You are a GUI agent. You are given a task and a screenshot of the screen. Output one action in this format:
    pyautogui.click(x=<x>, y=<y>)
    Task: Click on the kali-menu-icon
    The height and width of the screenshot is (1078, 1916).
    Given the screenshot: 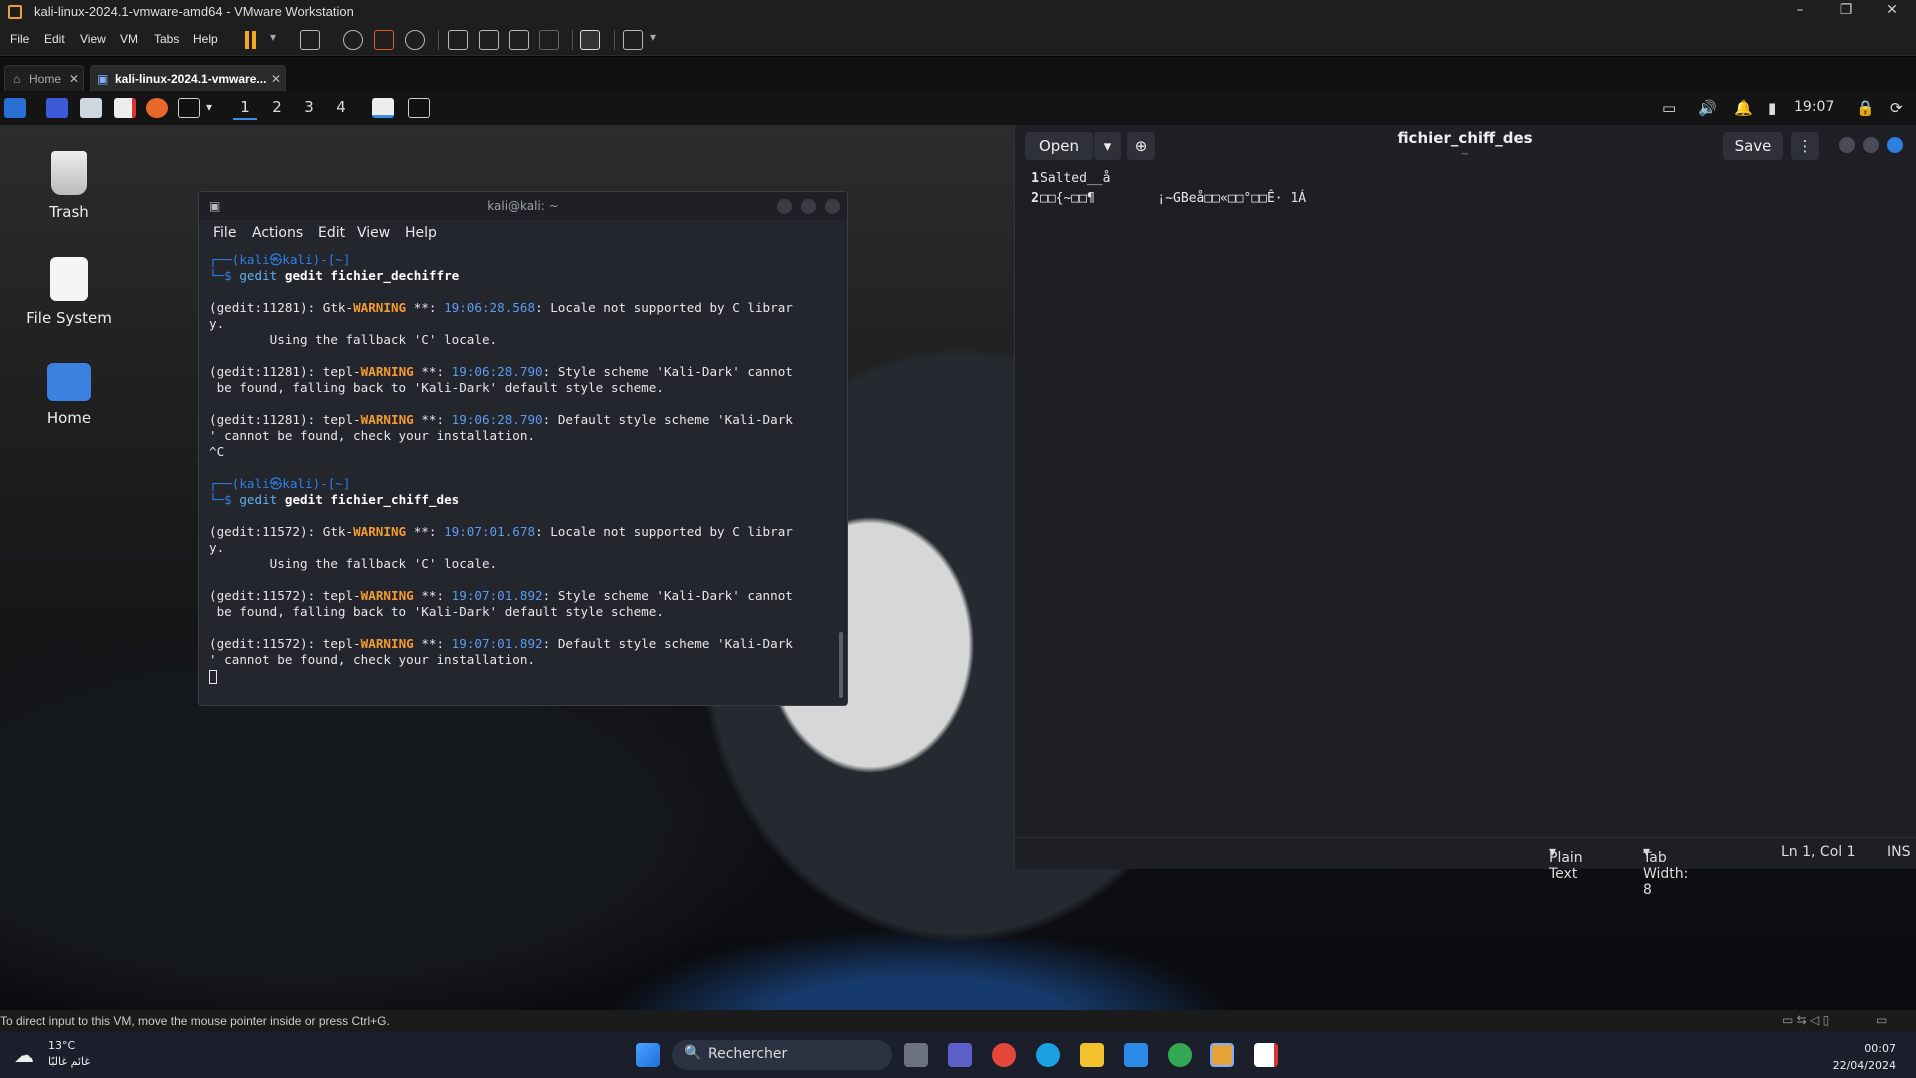 What is the action you would take?
    pyautogui.click(x=15, y=108)
    